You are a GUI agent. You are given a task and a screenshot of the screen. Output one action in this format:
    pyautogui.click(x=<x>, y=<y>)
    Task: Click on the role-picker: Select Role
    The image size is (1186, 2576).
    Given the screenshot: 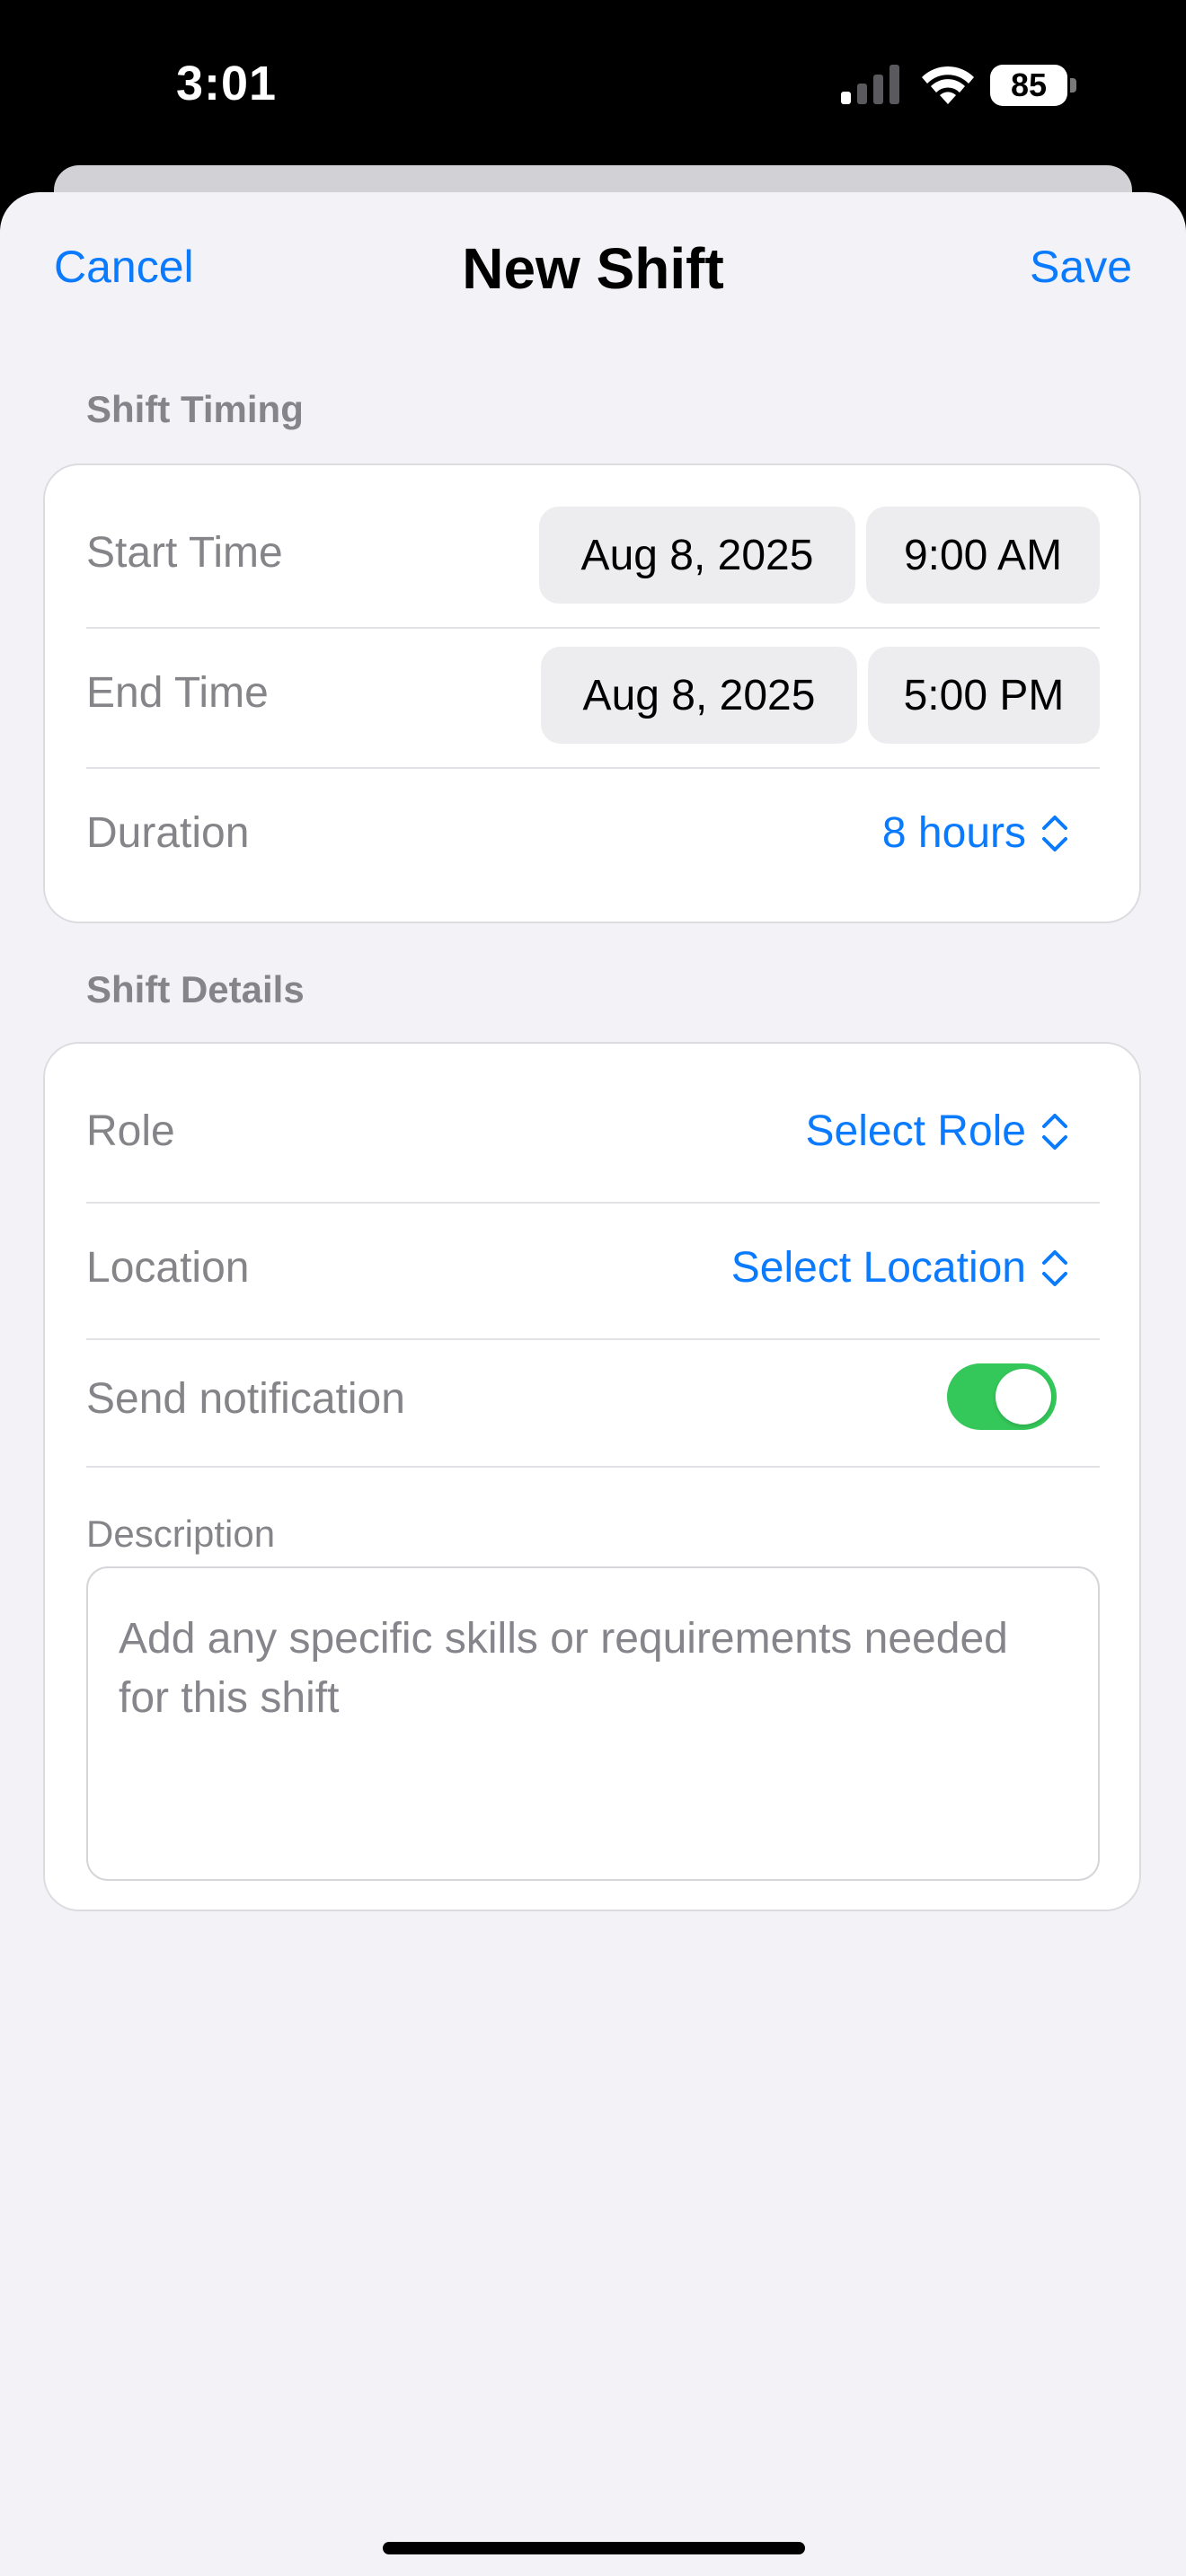 What is the action you would take?
    pyautogui.click(x=938, y=1131)
    